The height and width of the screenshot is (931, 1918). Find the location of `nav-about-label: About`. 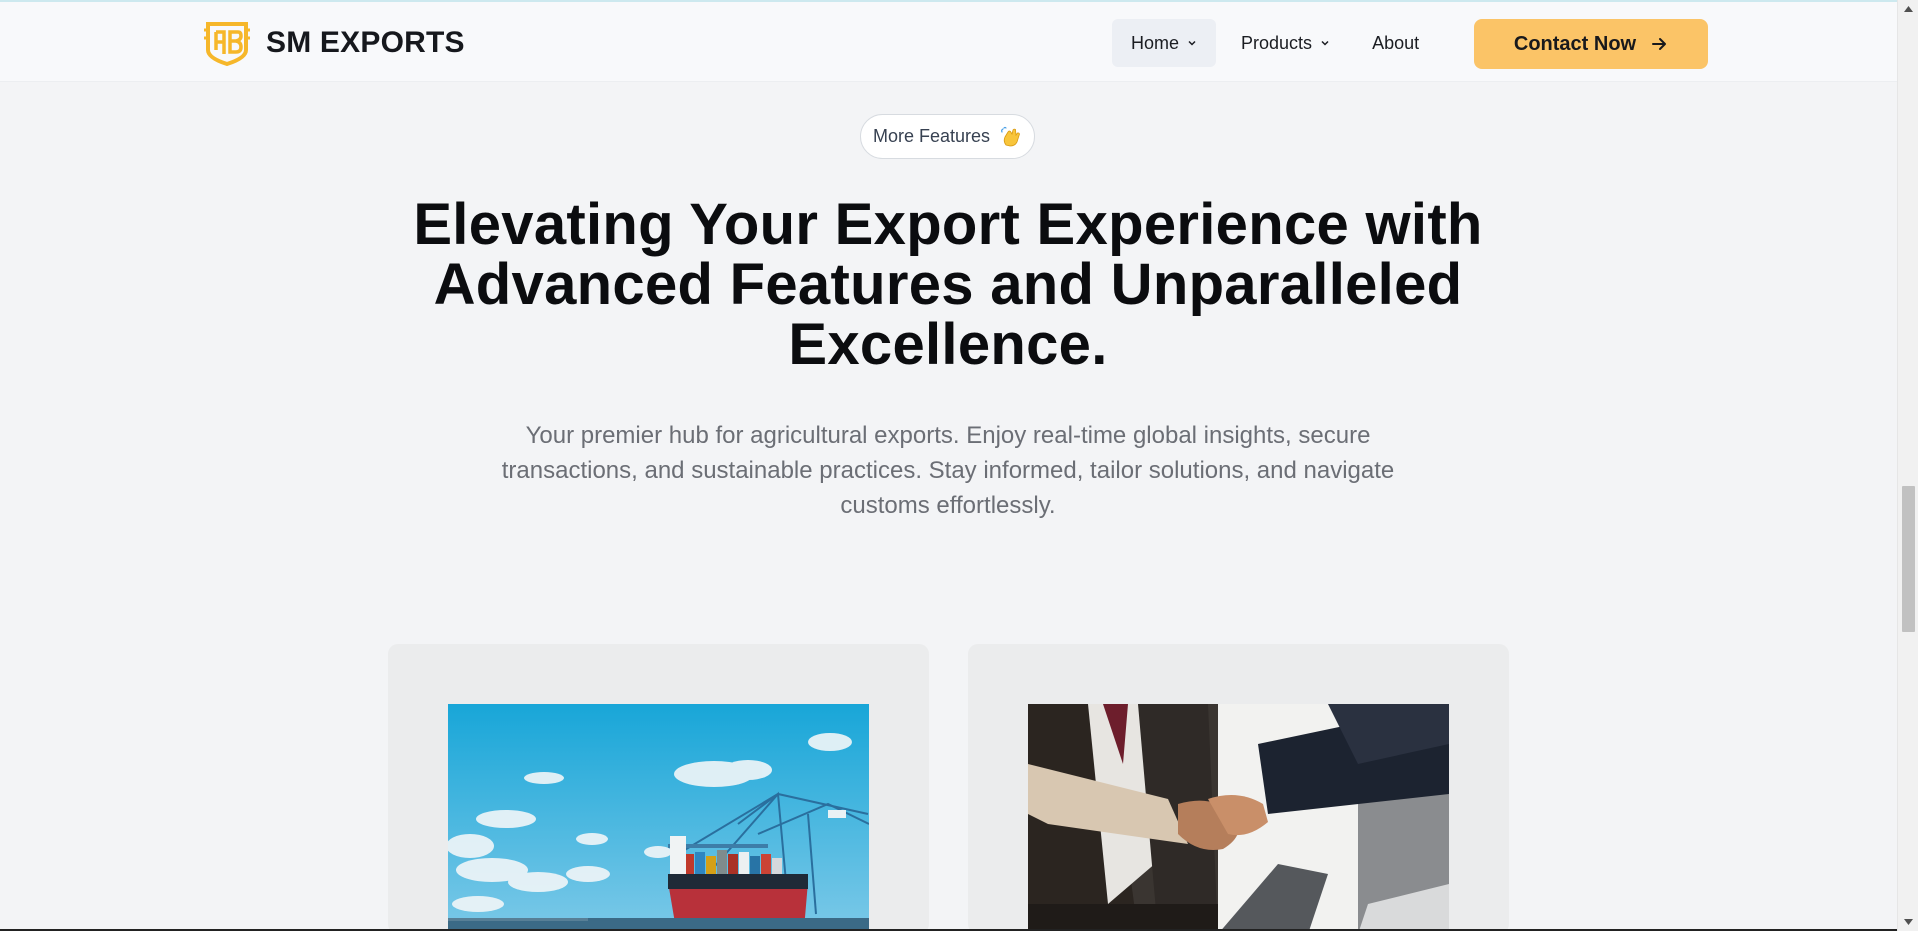

nav-about-label: About is located at coordinates (1396, 42).